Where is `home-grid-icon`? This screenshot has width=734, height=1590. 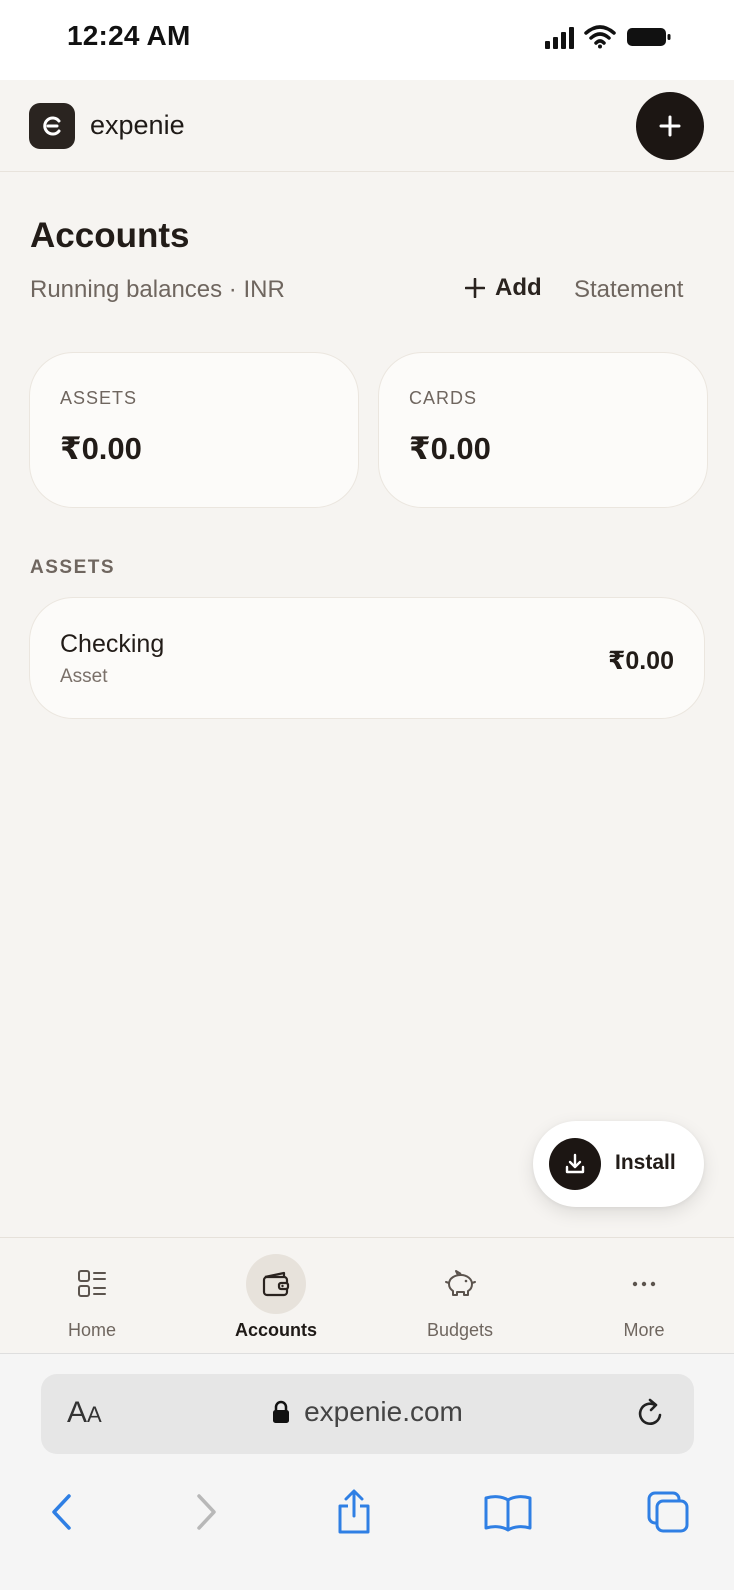 home-grid-icon is located at coordinates (92, 1284).